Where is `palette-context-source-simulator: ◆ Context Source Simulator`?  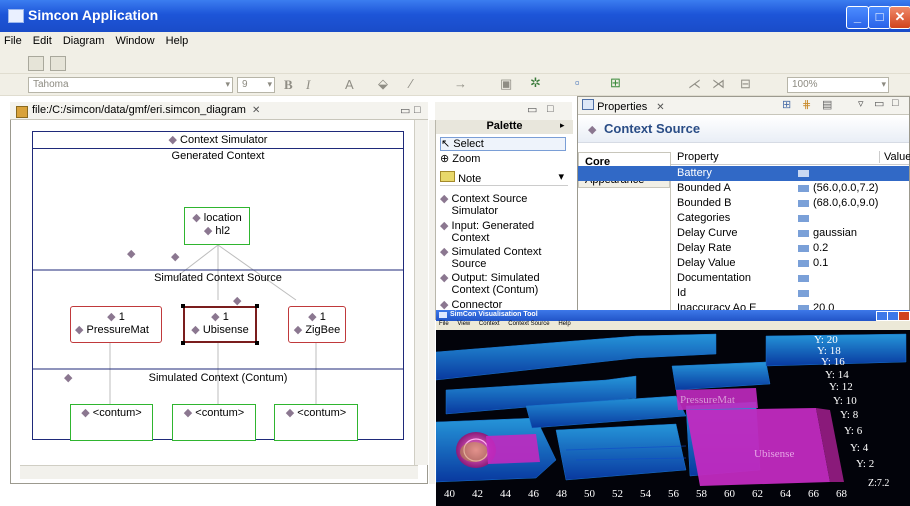 palette-context-source-simulator: ◆ Context Source Simulator is located at coordinates (483, 205).